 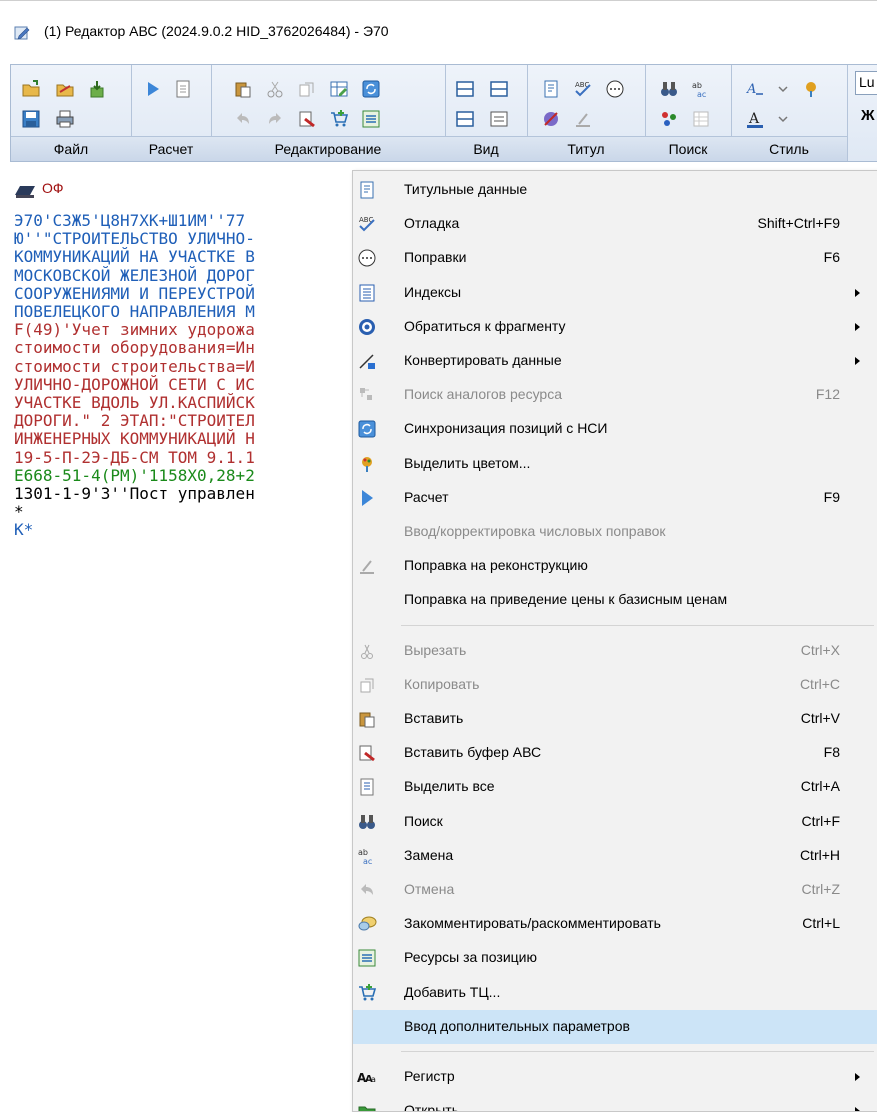 What do you see at coordinates (615, 822) in the screenshot?
I see `menu-item: Поиск Ctrl+F` at bounding box center [615, 822].